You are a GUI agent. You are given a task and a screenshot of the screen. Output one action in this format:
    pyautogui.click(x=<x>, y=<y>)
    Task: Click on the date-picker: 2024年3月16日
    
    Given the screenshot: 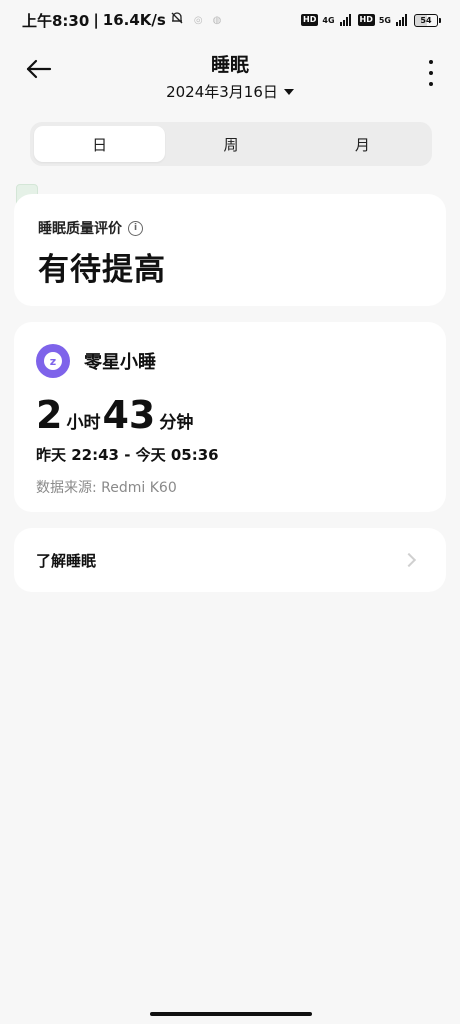 What is the action you would take?
    pyautogui.click(x=230, y=91)
    